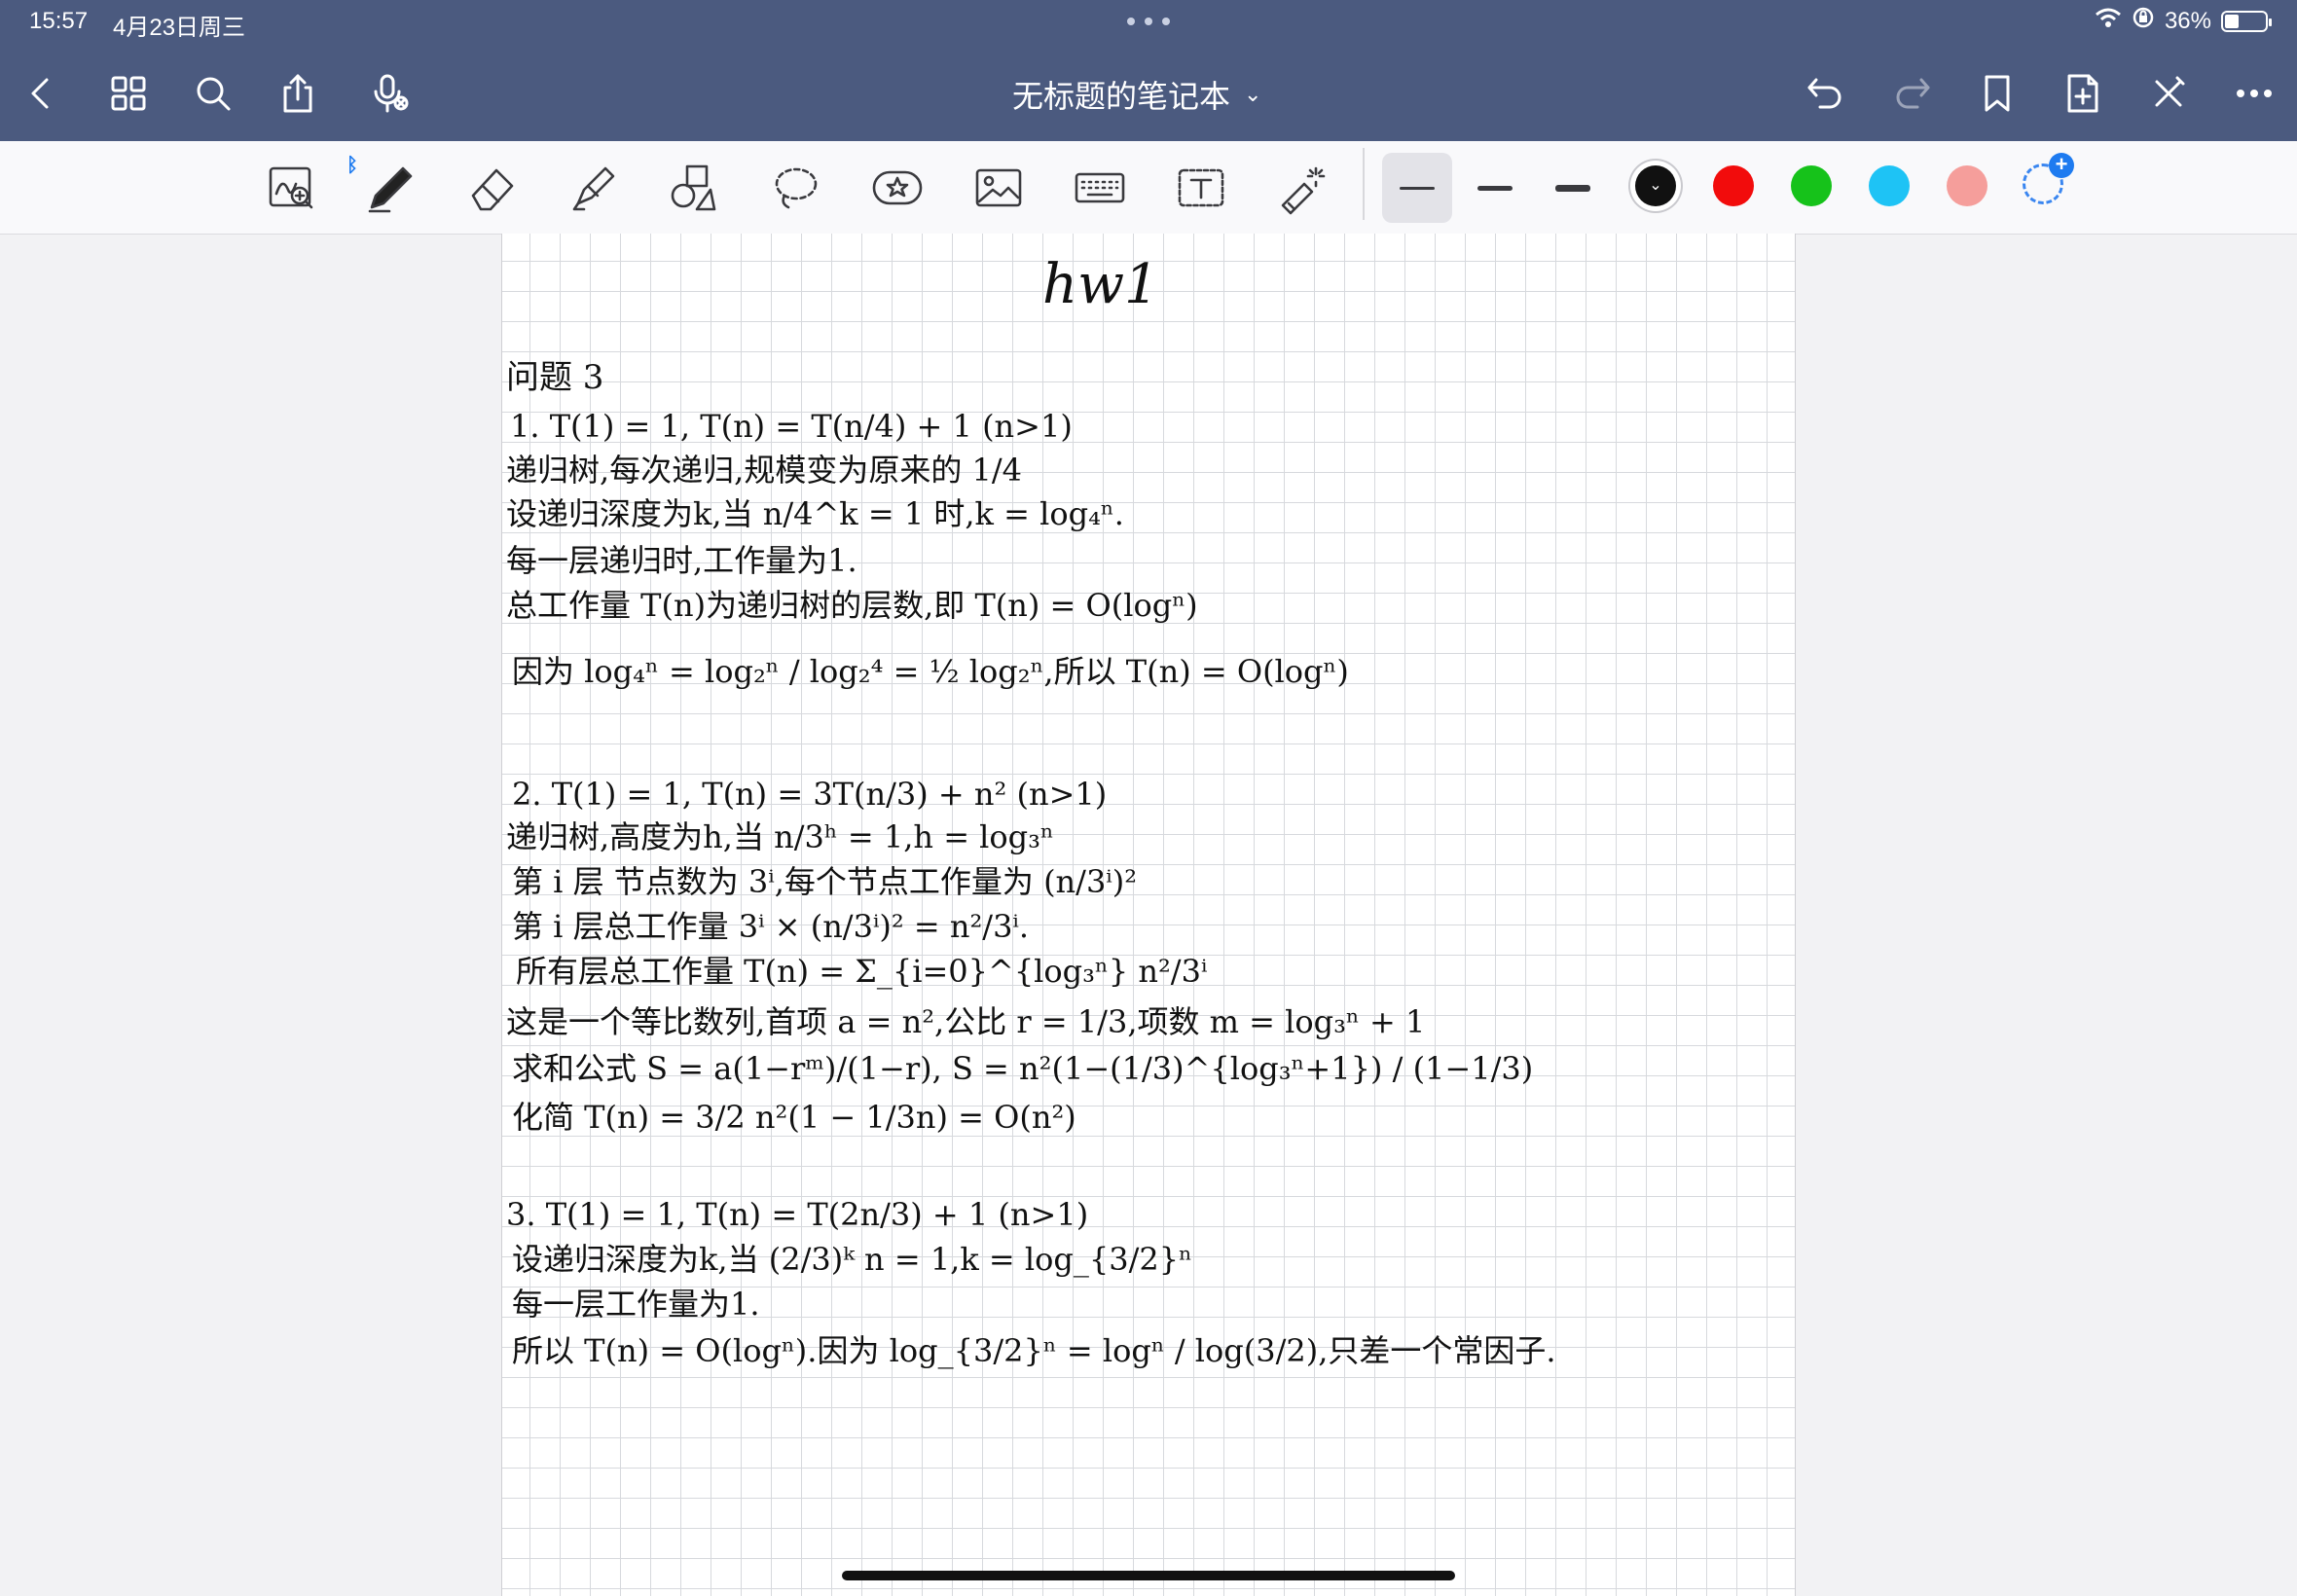 This screenshot has height=1596, width=2297. Describe the element at coordinates (636, 1304) in the screenshot. I see `note-line: 每一层工作量为1.` at that location.